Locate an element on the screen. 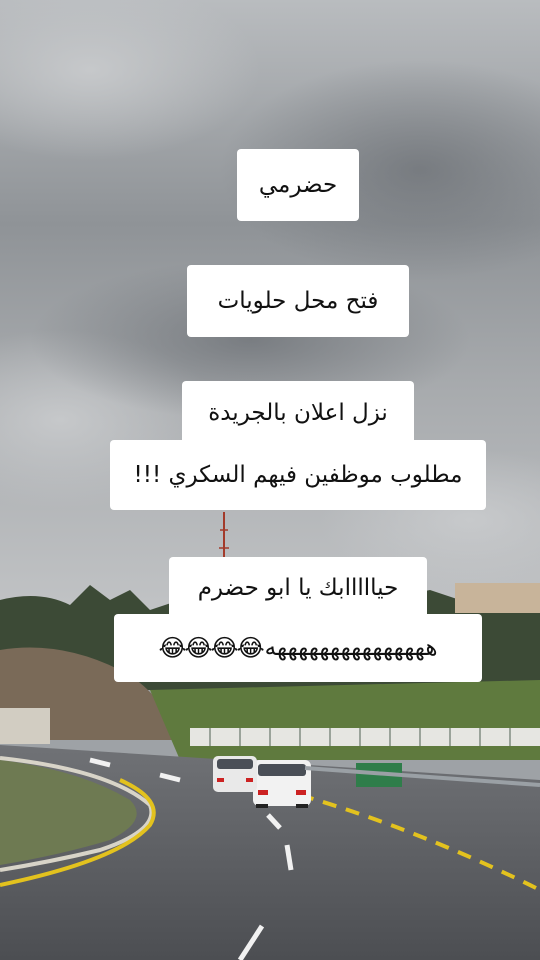 The height and width of the screenshot is (960, 540). caption-line-3b: مطلوب موظفين فيهم السكري !!! is located at coordinates (298, 475).